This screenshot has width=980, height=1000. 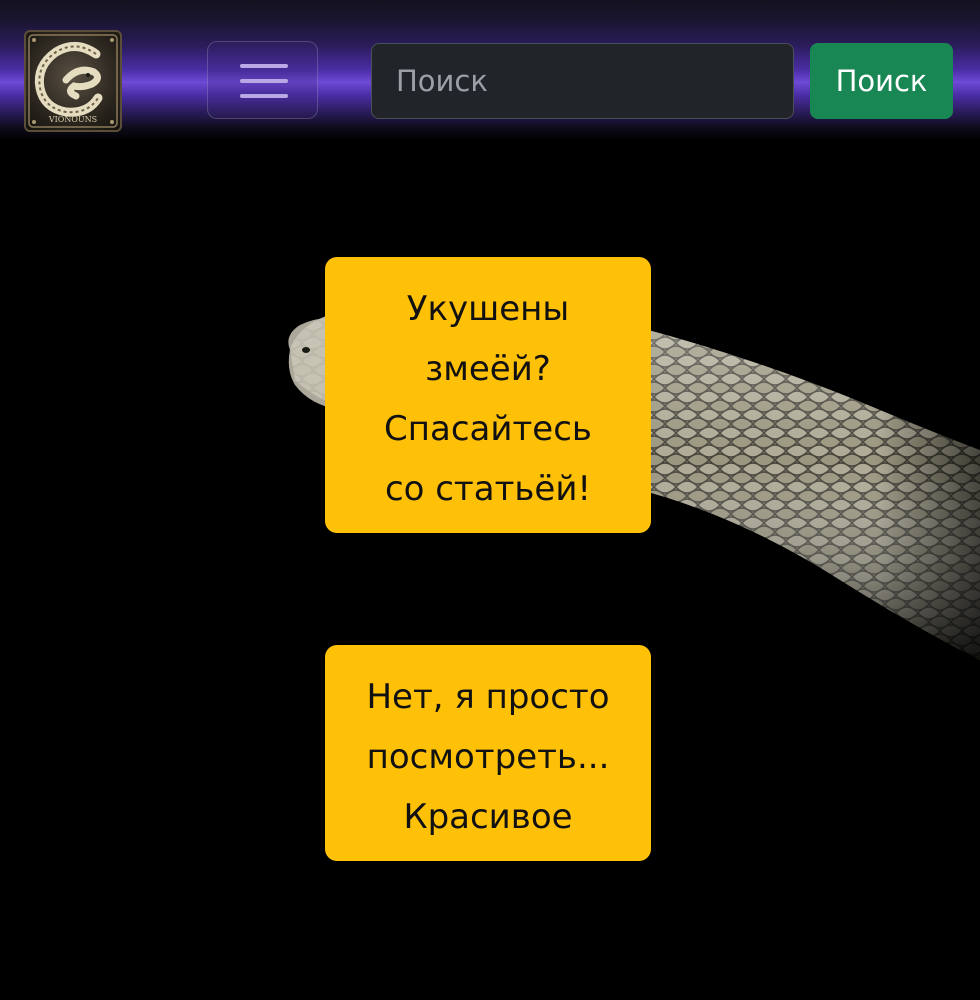 I want to click on navbar-toggler-button, so click(x=262, y=80).